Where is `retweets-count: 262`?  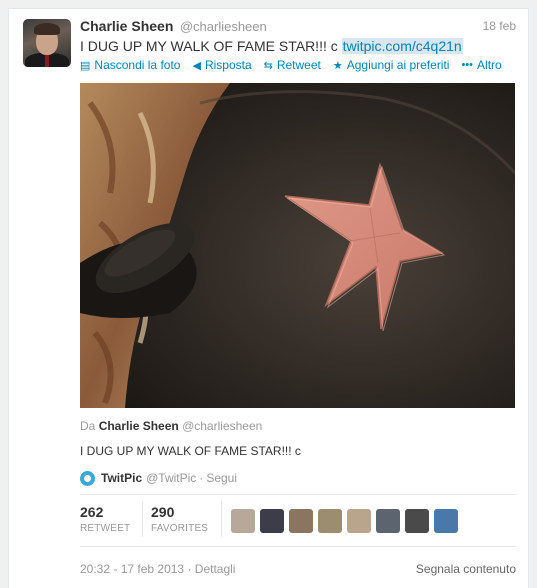
retweets-count: 262 is located at coordinates (92, 512).